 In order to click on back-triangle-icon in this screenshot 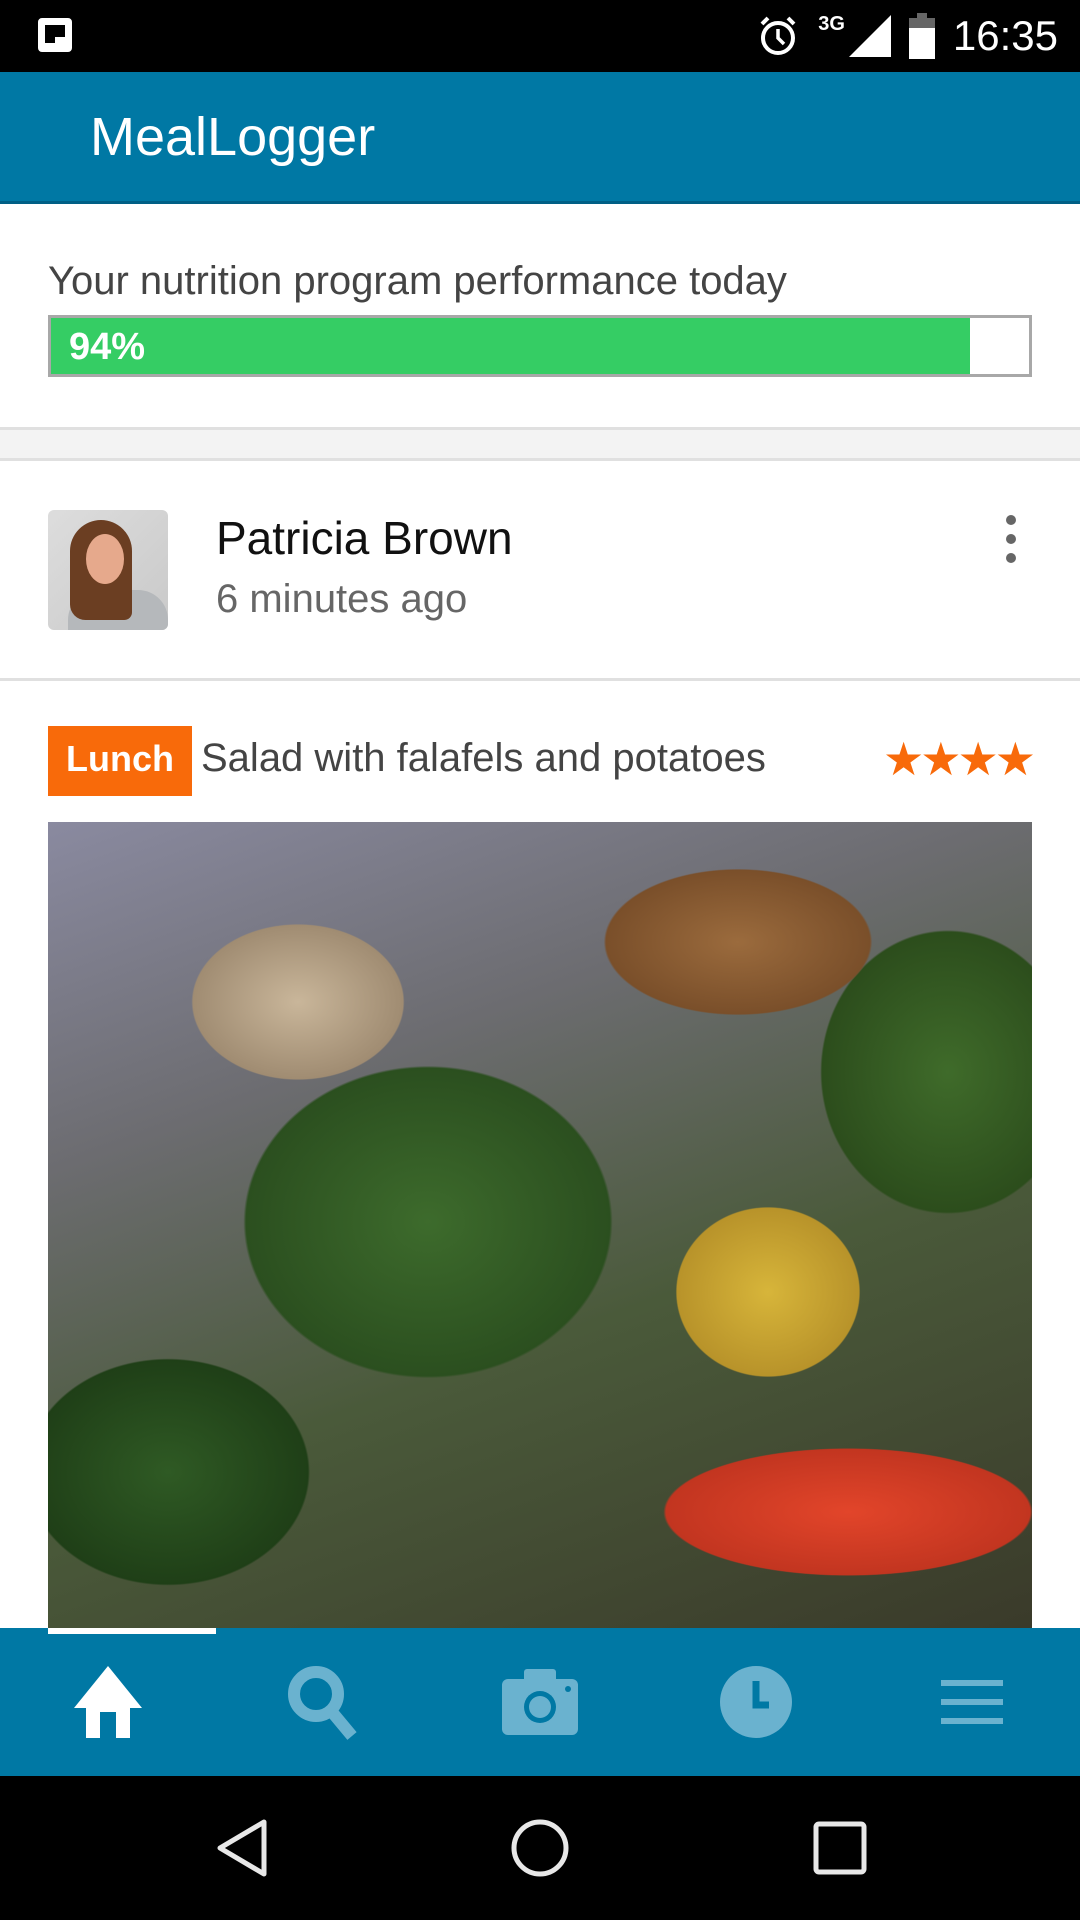, I will do `click(242, 1848)`.